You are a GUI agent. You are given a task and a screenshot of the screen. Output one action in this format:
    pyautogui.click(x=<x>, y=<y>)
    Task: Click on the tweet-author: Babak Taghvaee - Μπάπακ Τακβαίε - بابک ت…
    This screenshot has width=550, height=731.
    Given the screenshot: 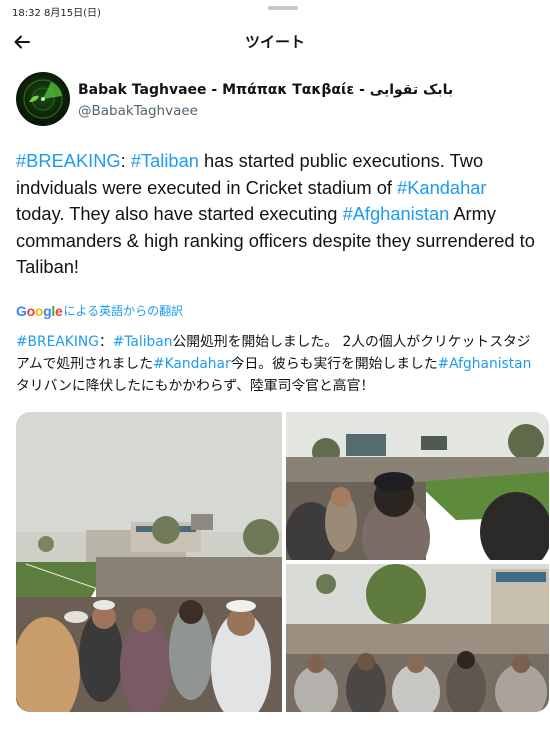 What is the action you would take?
    pyautogui.click(x=276, y=100)
    